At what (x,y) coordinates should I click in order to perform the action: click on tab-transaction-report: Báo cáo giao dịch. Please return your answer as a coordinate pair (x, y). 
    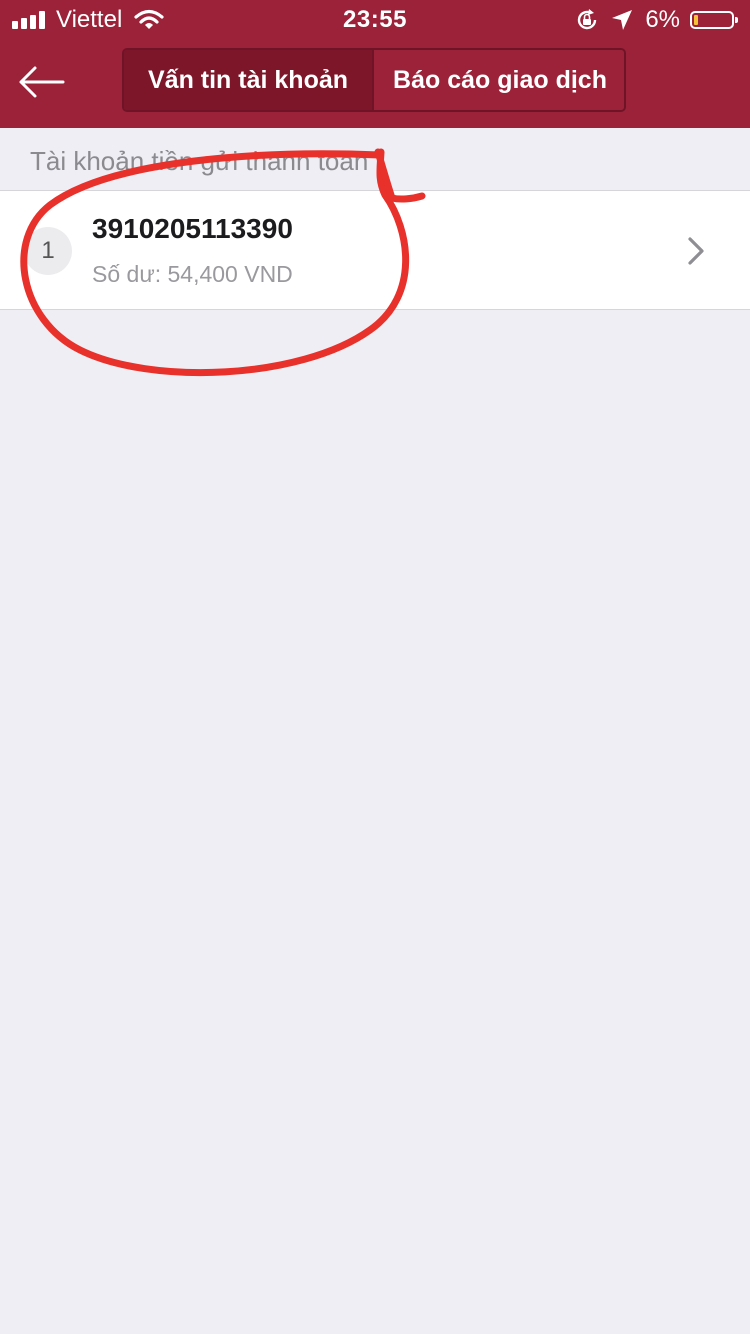
    Looking at the image, I should click on (498, 80).